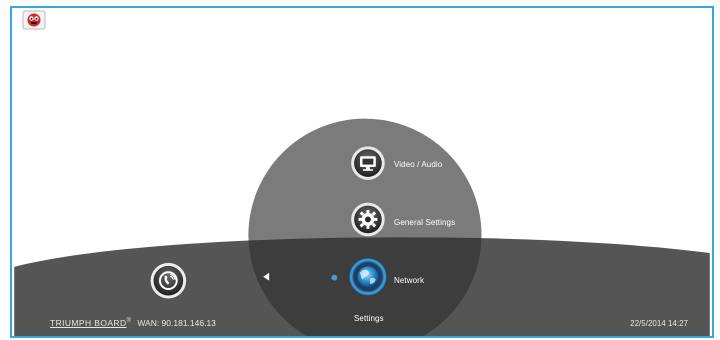  Describe the element at coordinates (659, 323) in the screenshot. I see `datetime: 22/5/2014 14:27` at that location.